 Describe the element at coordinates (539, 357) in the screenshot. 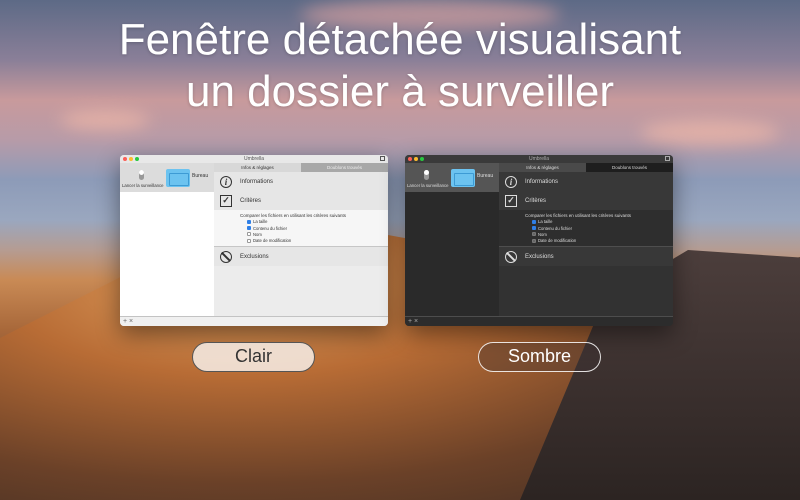

I see `dark-mode-button: Sombre` at that location.